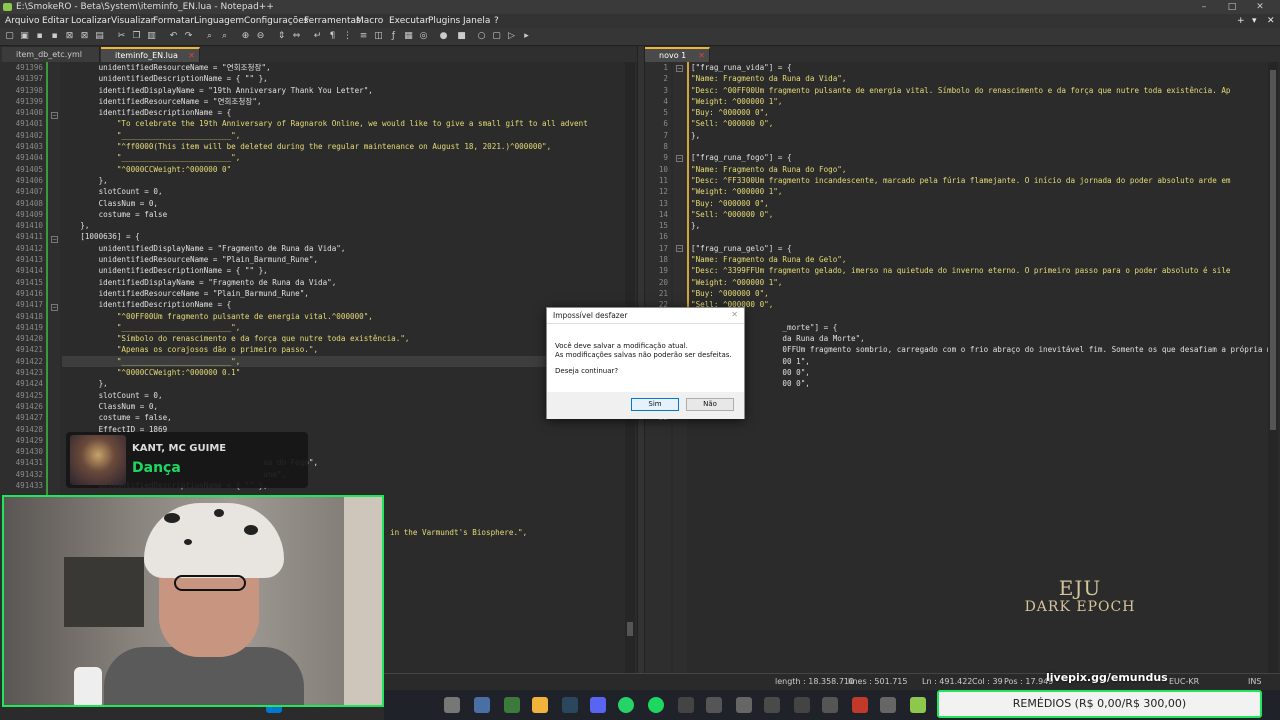  Describe the element at coordinates (29, 113) in the screenshot. I see `line-number: 491400` at that location.